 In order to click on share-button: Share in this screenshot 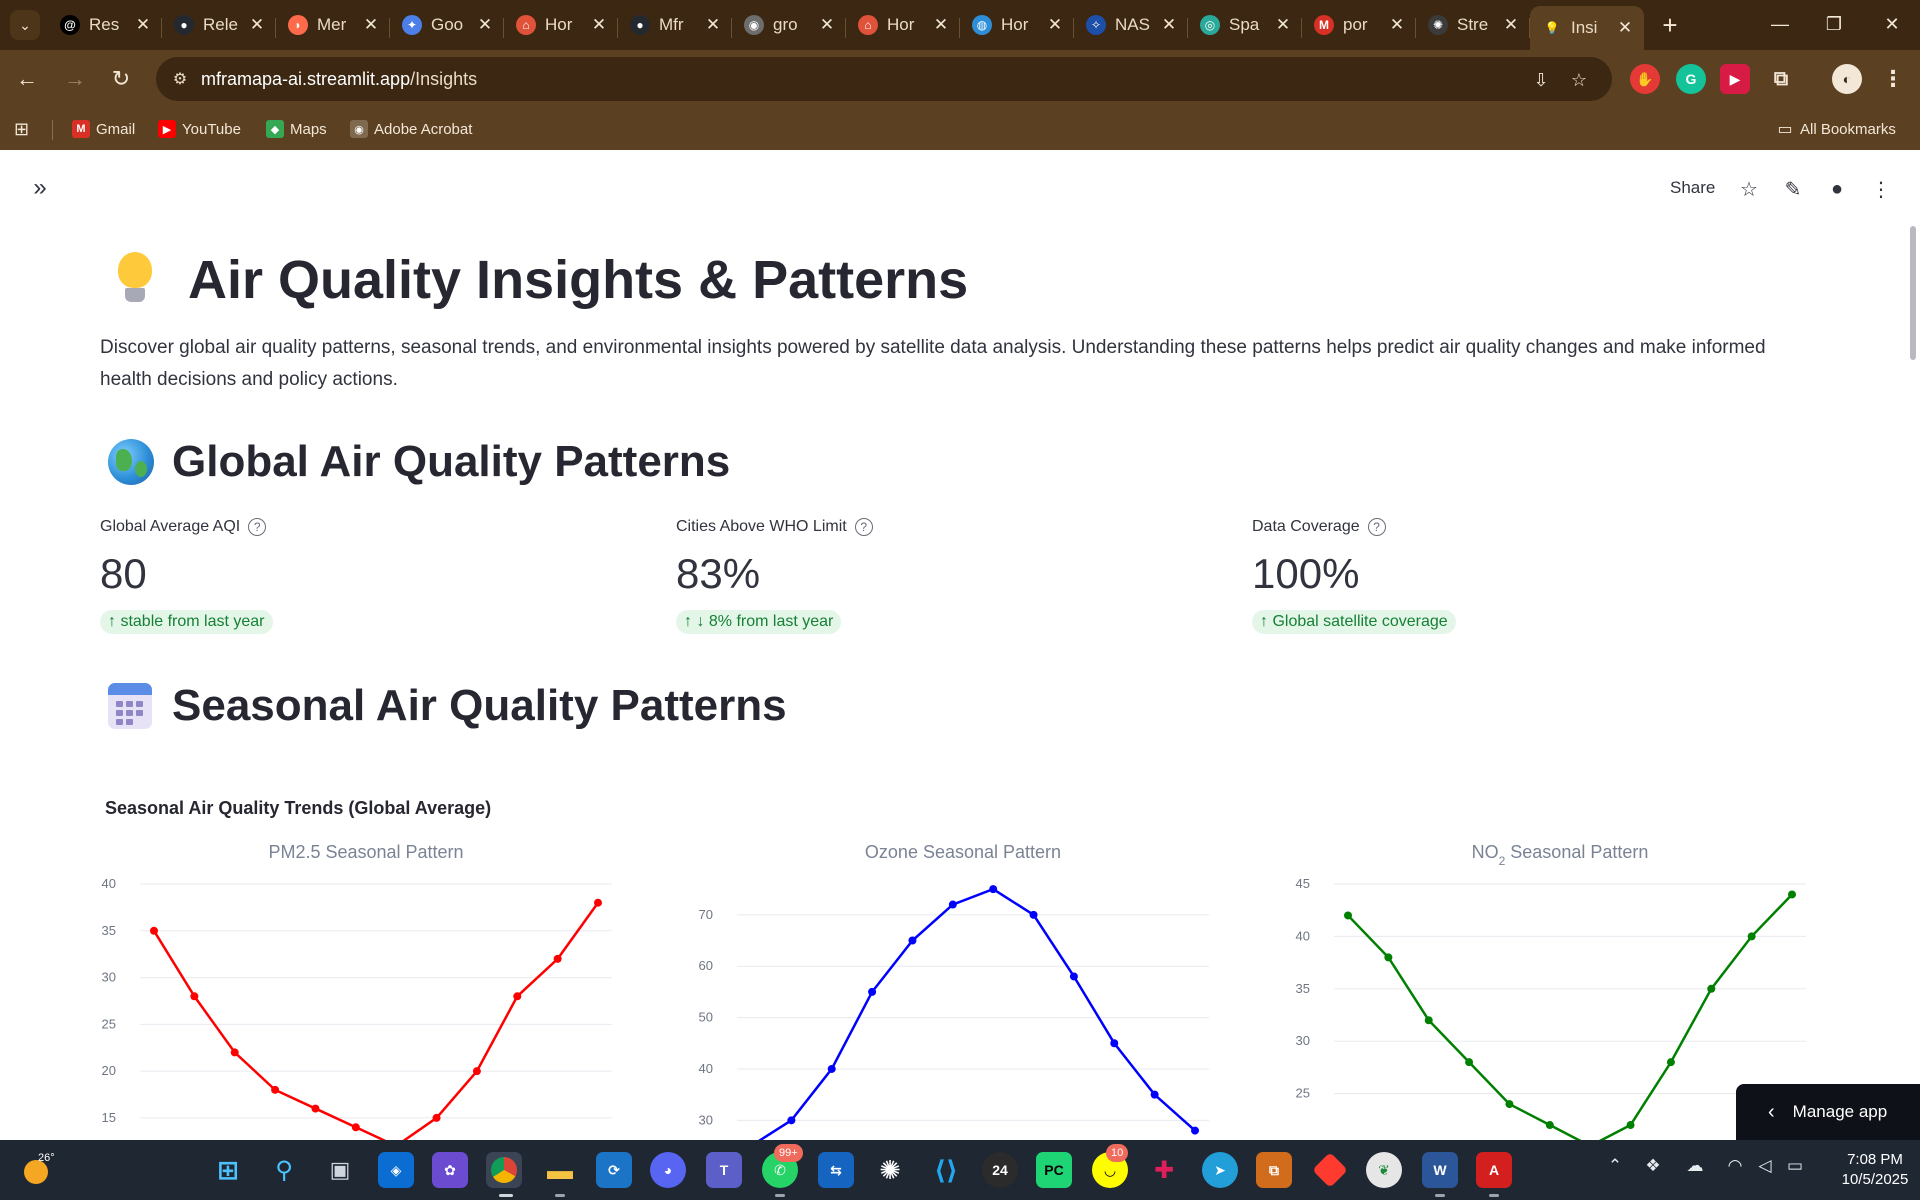, I will do `click(1692, 188)`.